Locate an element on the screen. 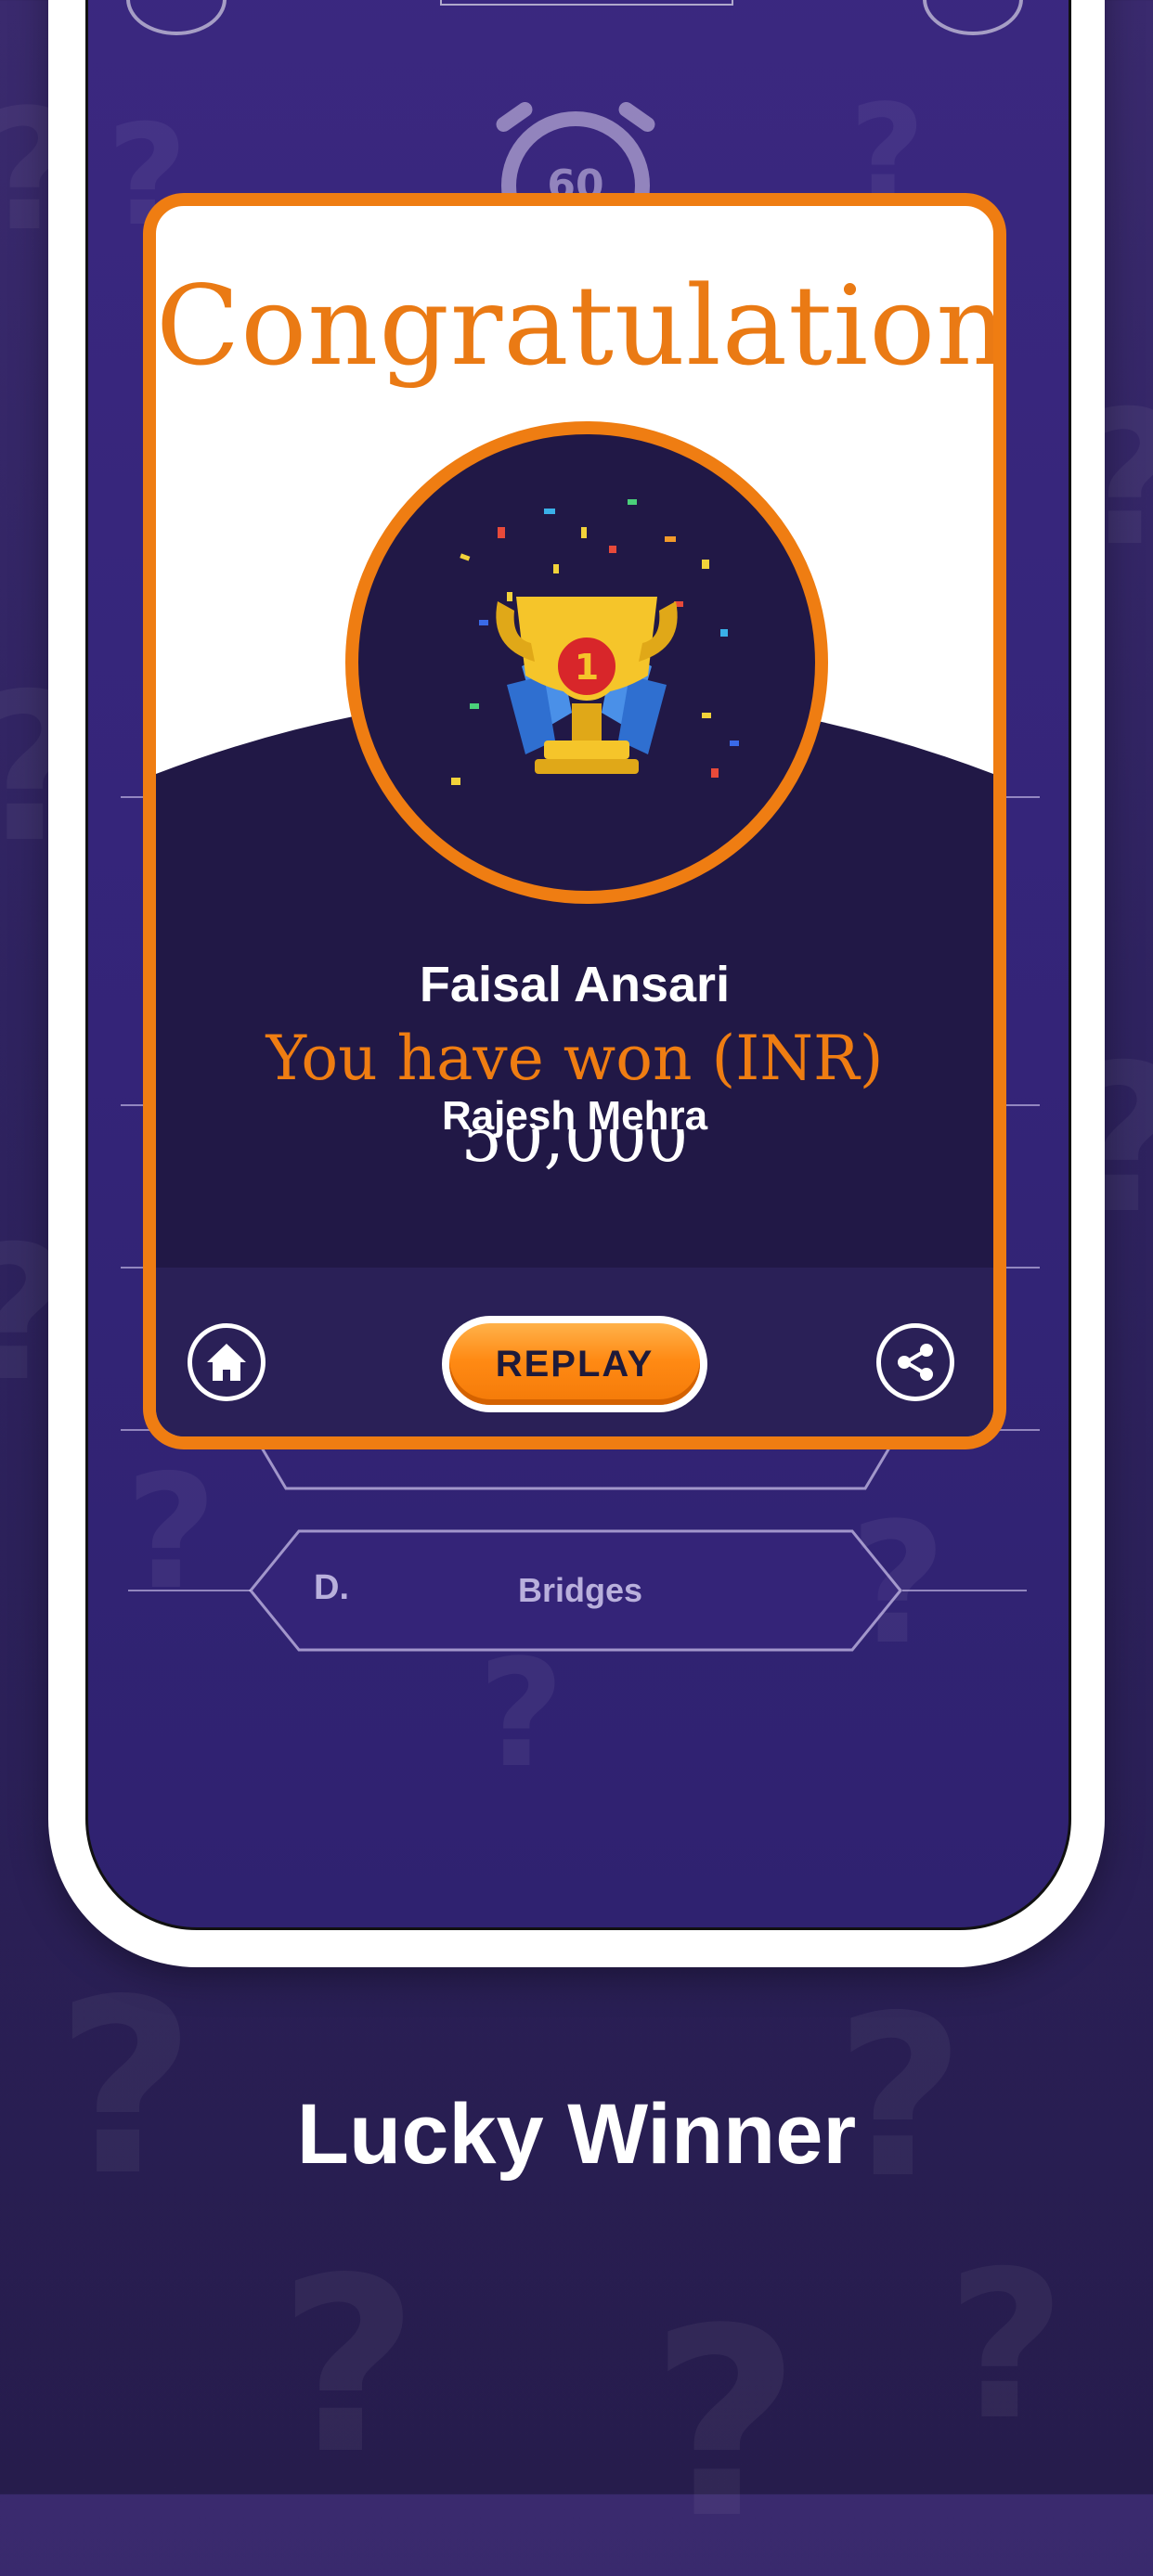 This screenshot has height=2576, width=1153. home-icon is located at coordinates (226, 1362).